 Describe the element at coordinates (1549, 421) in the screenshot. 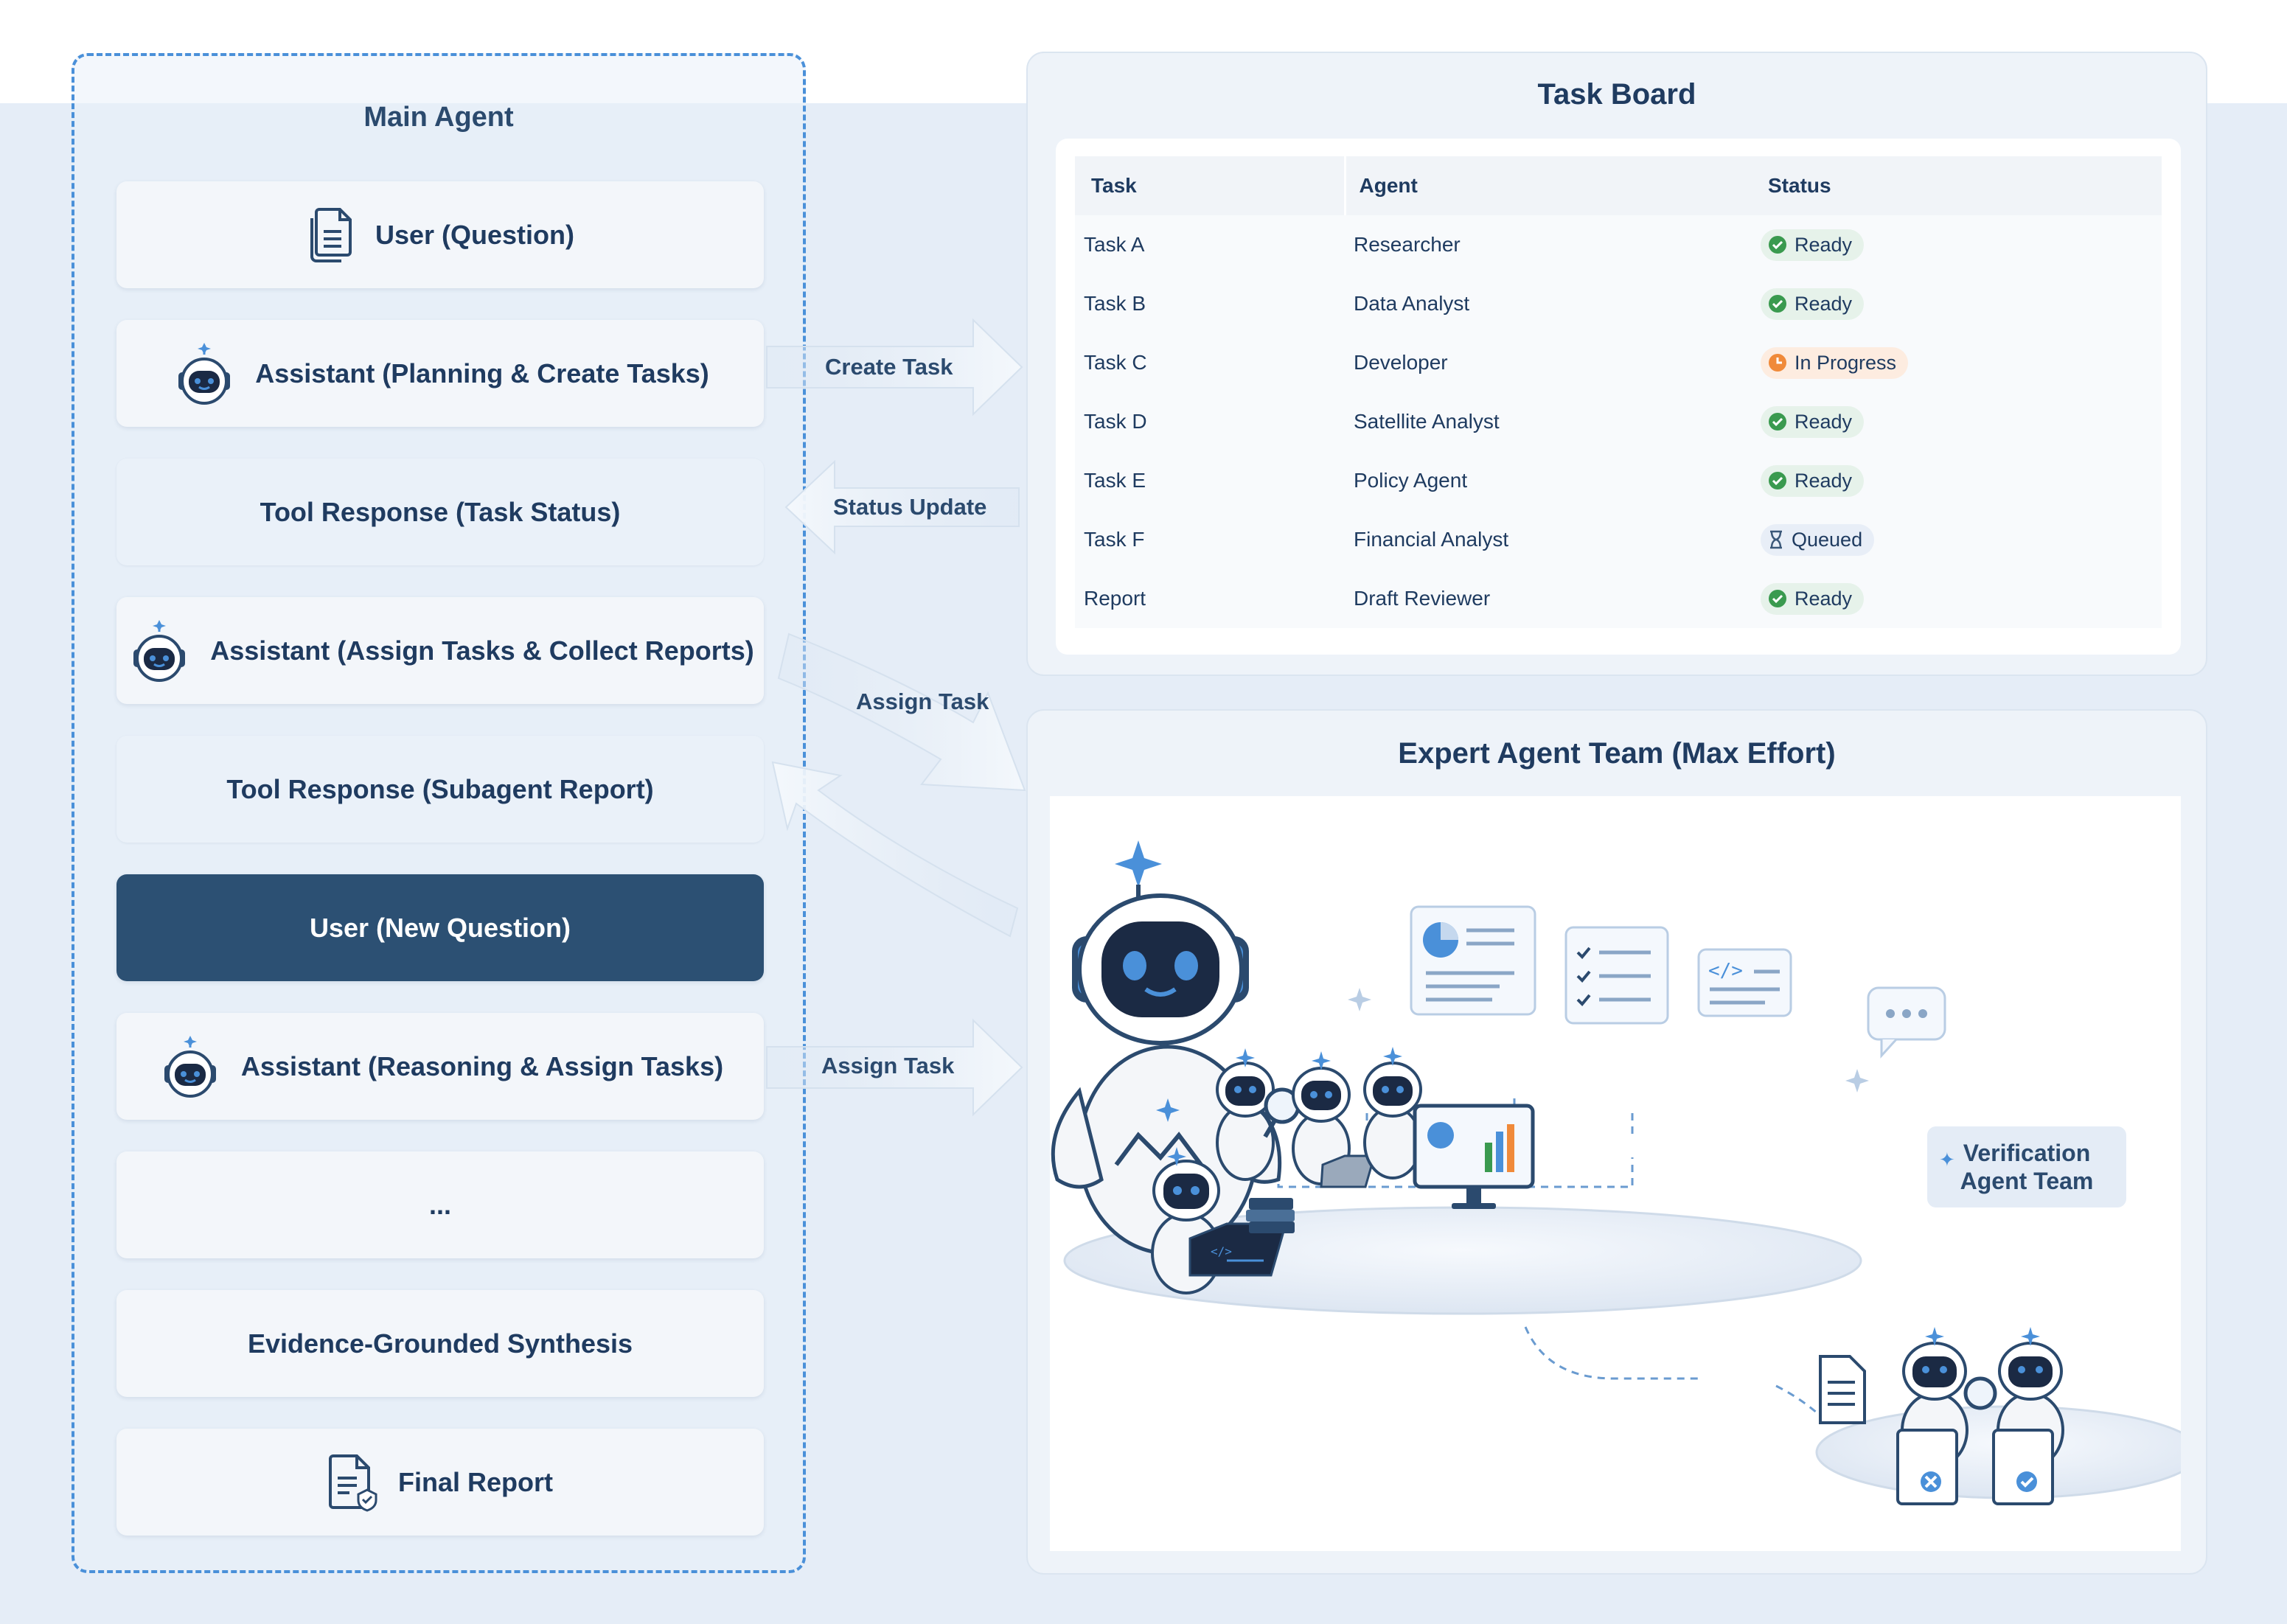

I see `agent-cell: Satellite Analyst` at that location.